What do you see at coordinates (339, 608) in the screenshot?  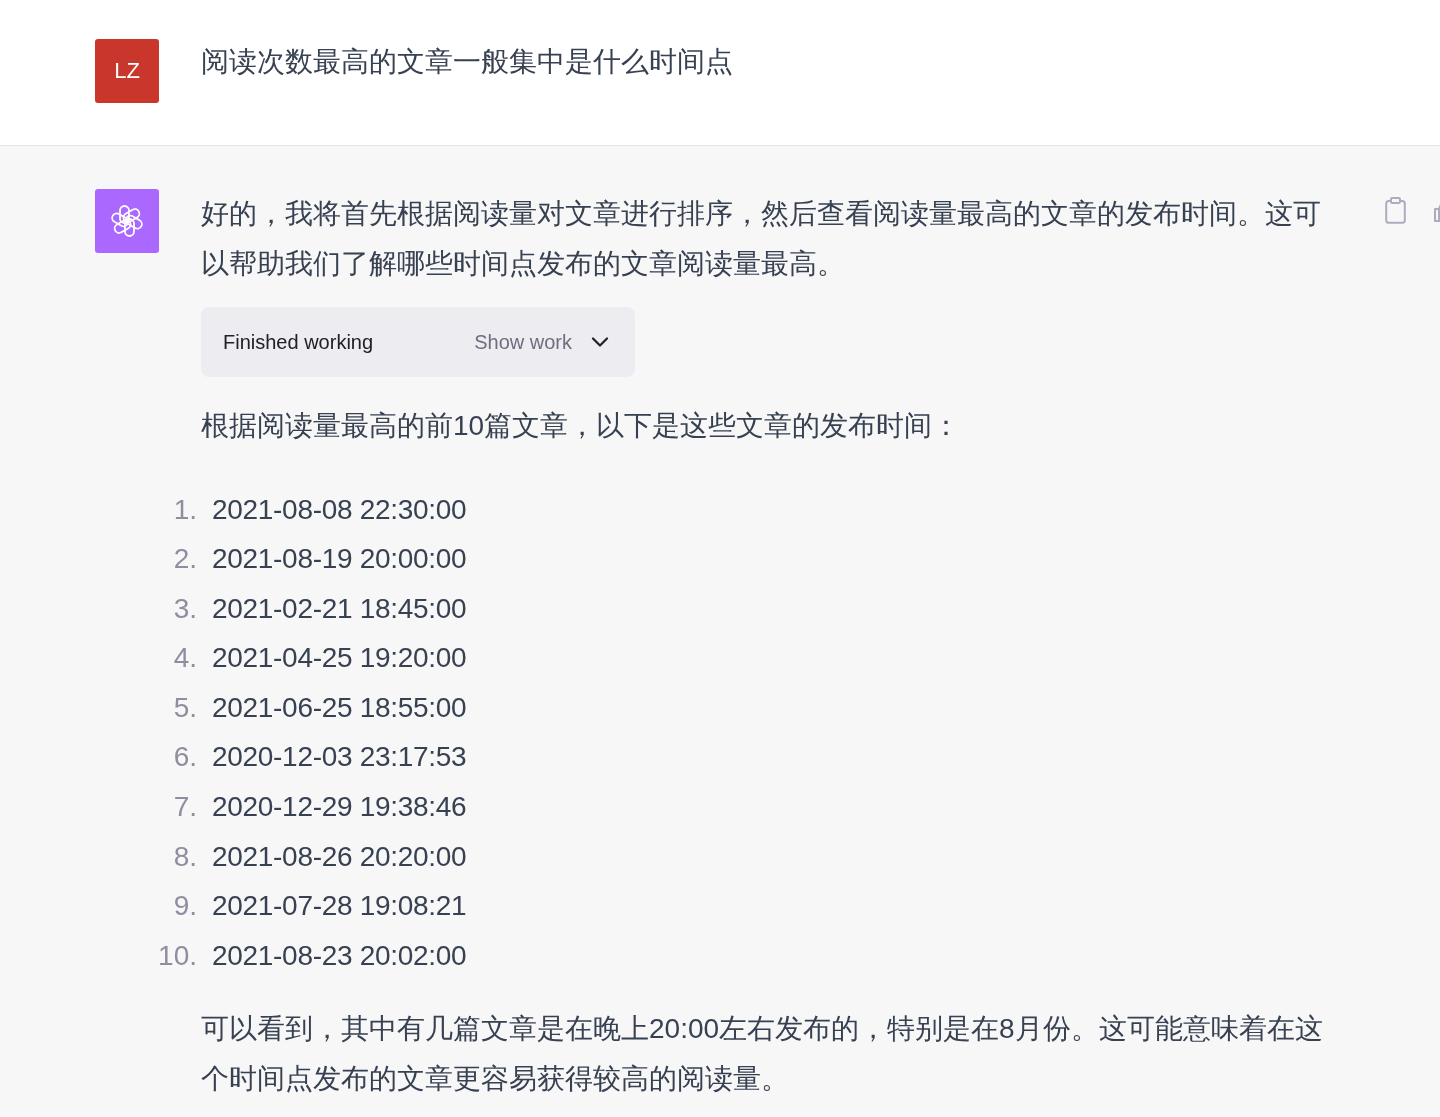 I see `list-item-text: 2021-02-21 18:45:00` at bounding box center [339, 608].